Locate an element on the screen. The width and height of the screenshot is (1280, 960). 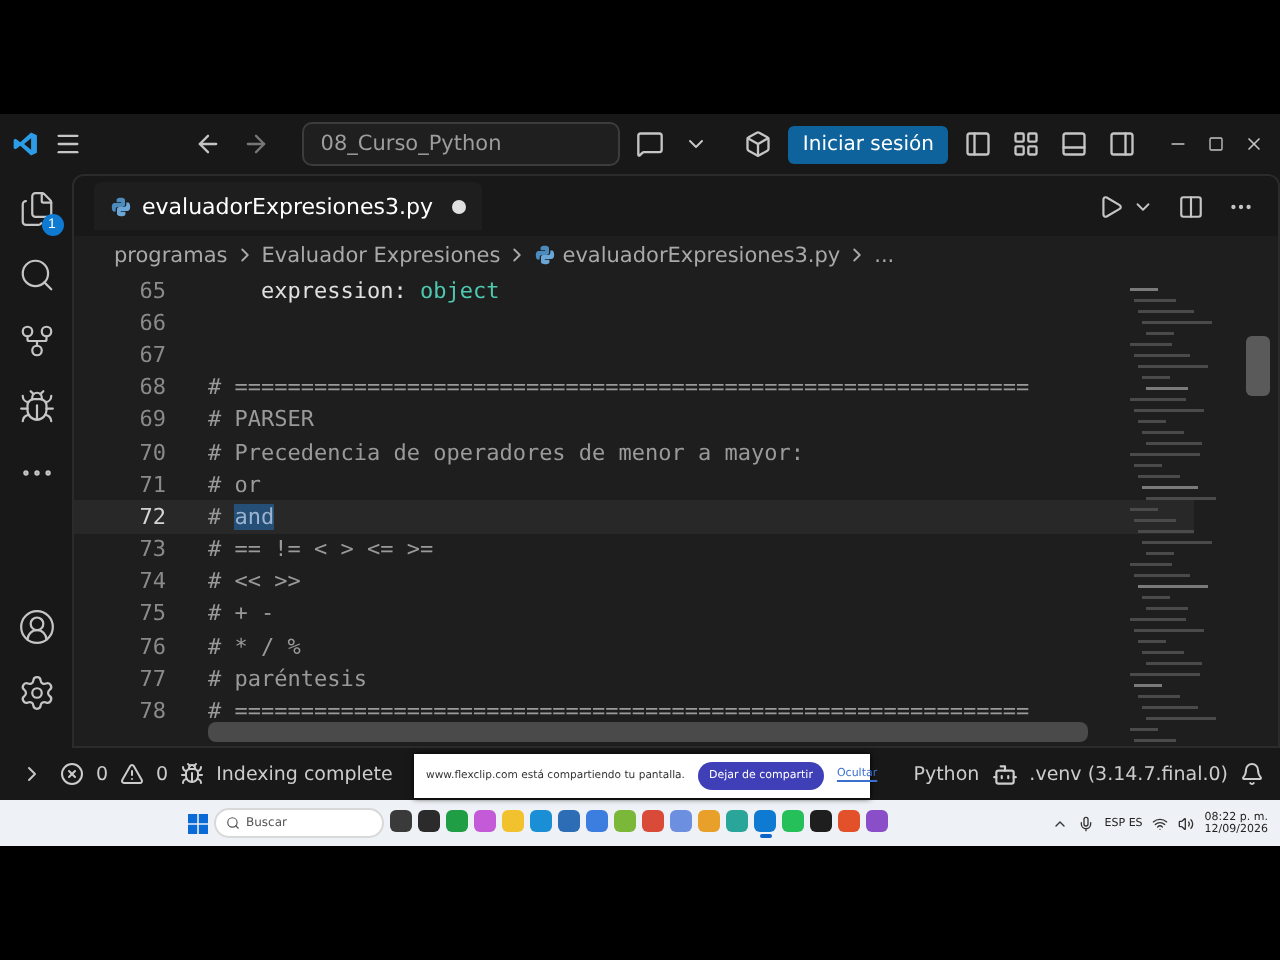
line-number: 69 is located at coordinates (151, 419).